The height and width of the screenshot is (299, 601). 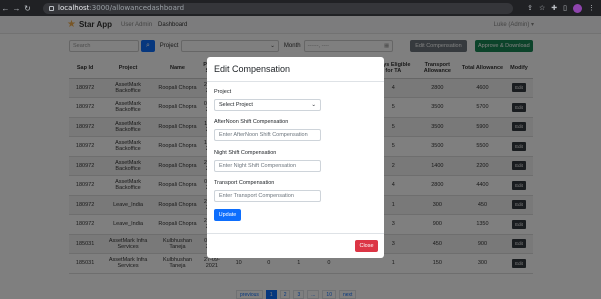 I want to click on share-icon: ⇪, so click(x=530, y=8).